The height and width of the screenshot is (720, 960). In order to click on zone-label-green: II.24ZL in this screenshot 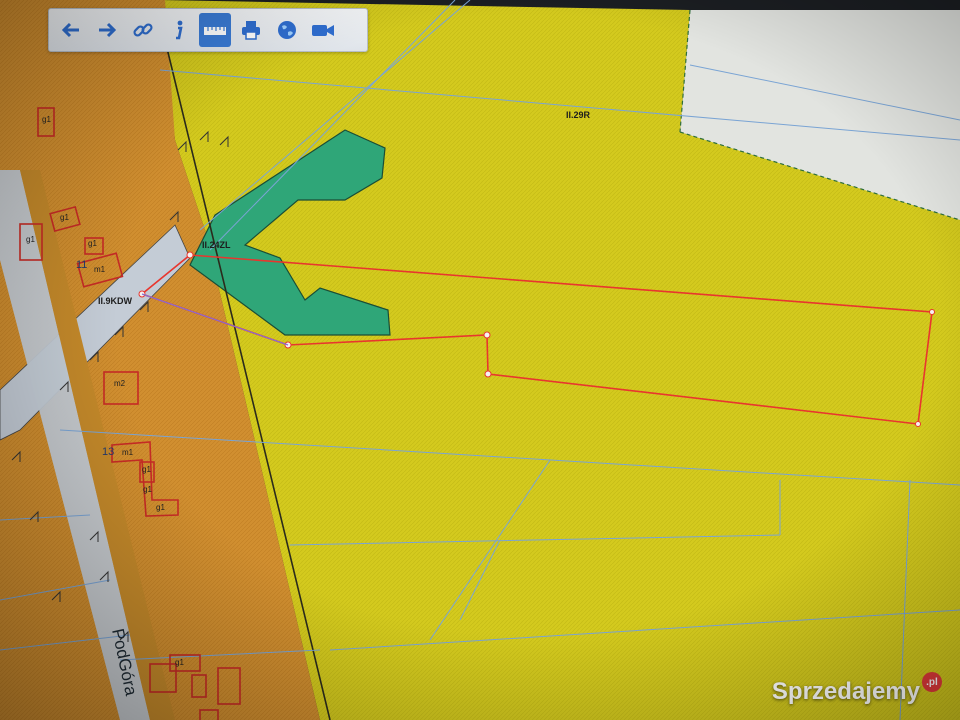, I will do `click(216, 245)`.